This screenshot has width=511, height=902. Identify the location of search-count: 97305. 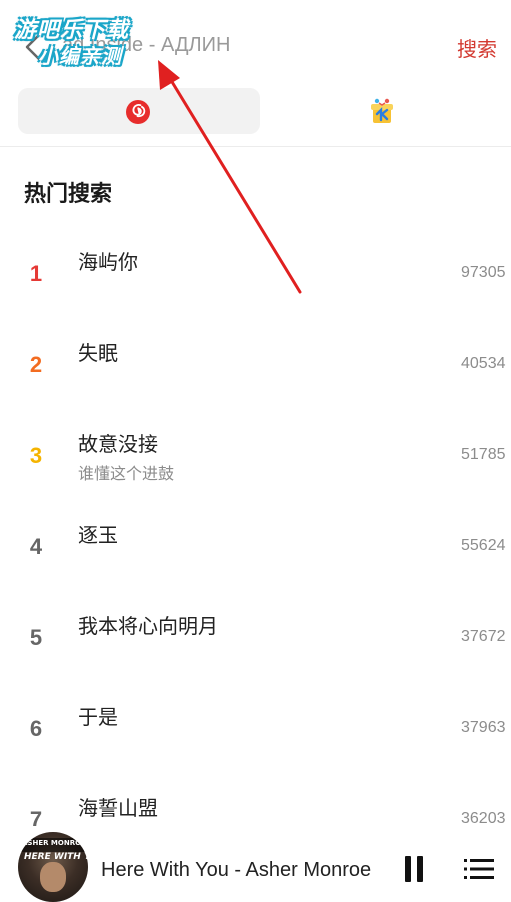
(483, 272).